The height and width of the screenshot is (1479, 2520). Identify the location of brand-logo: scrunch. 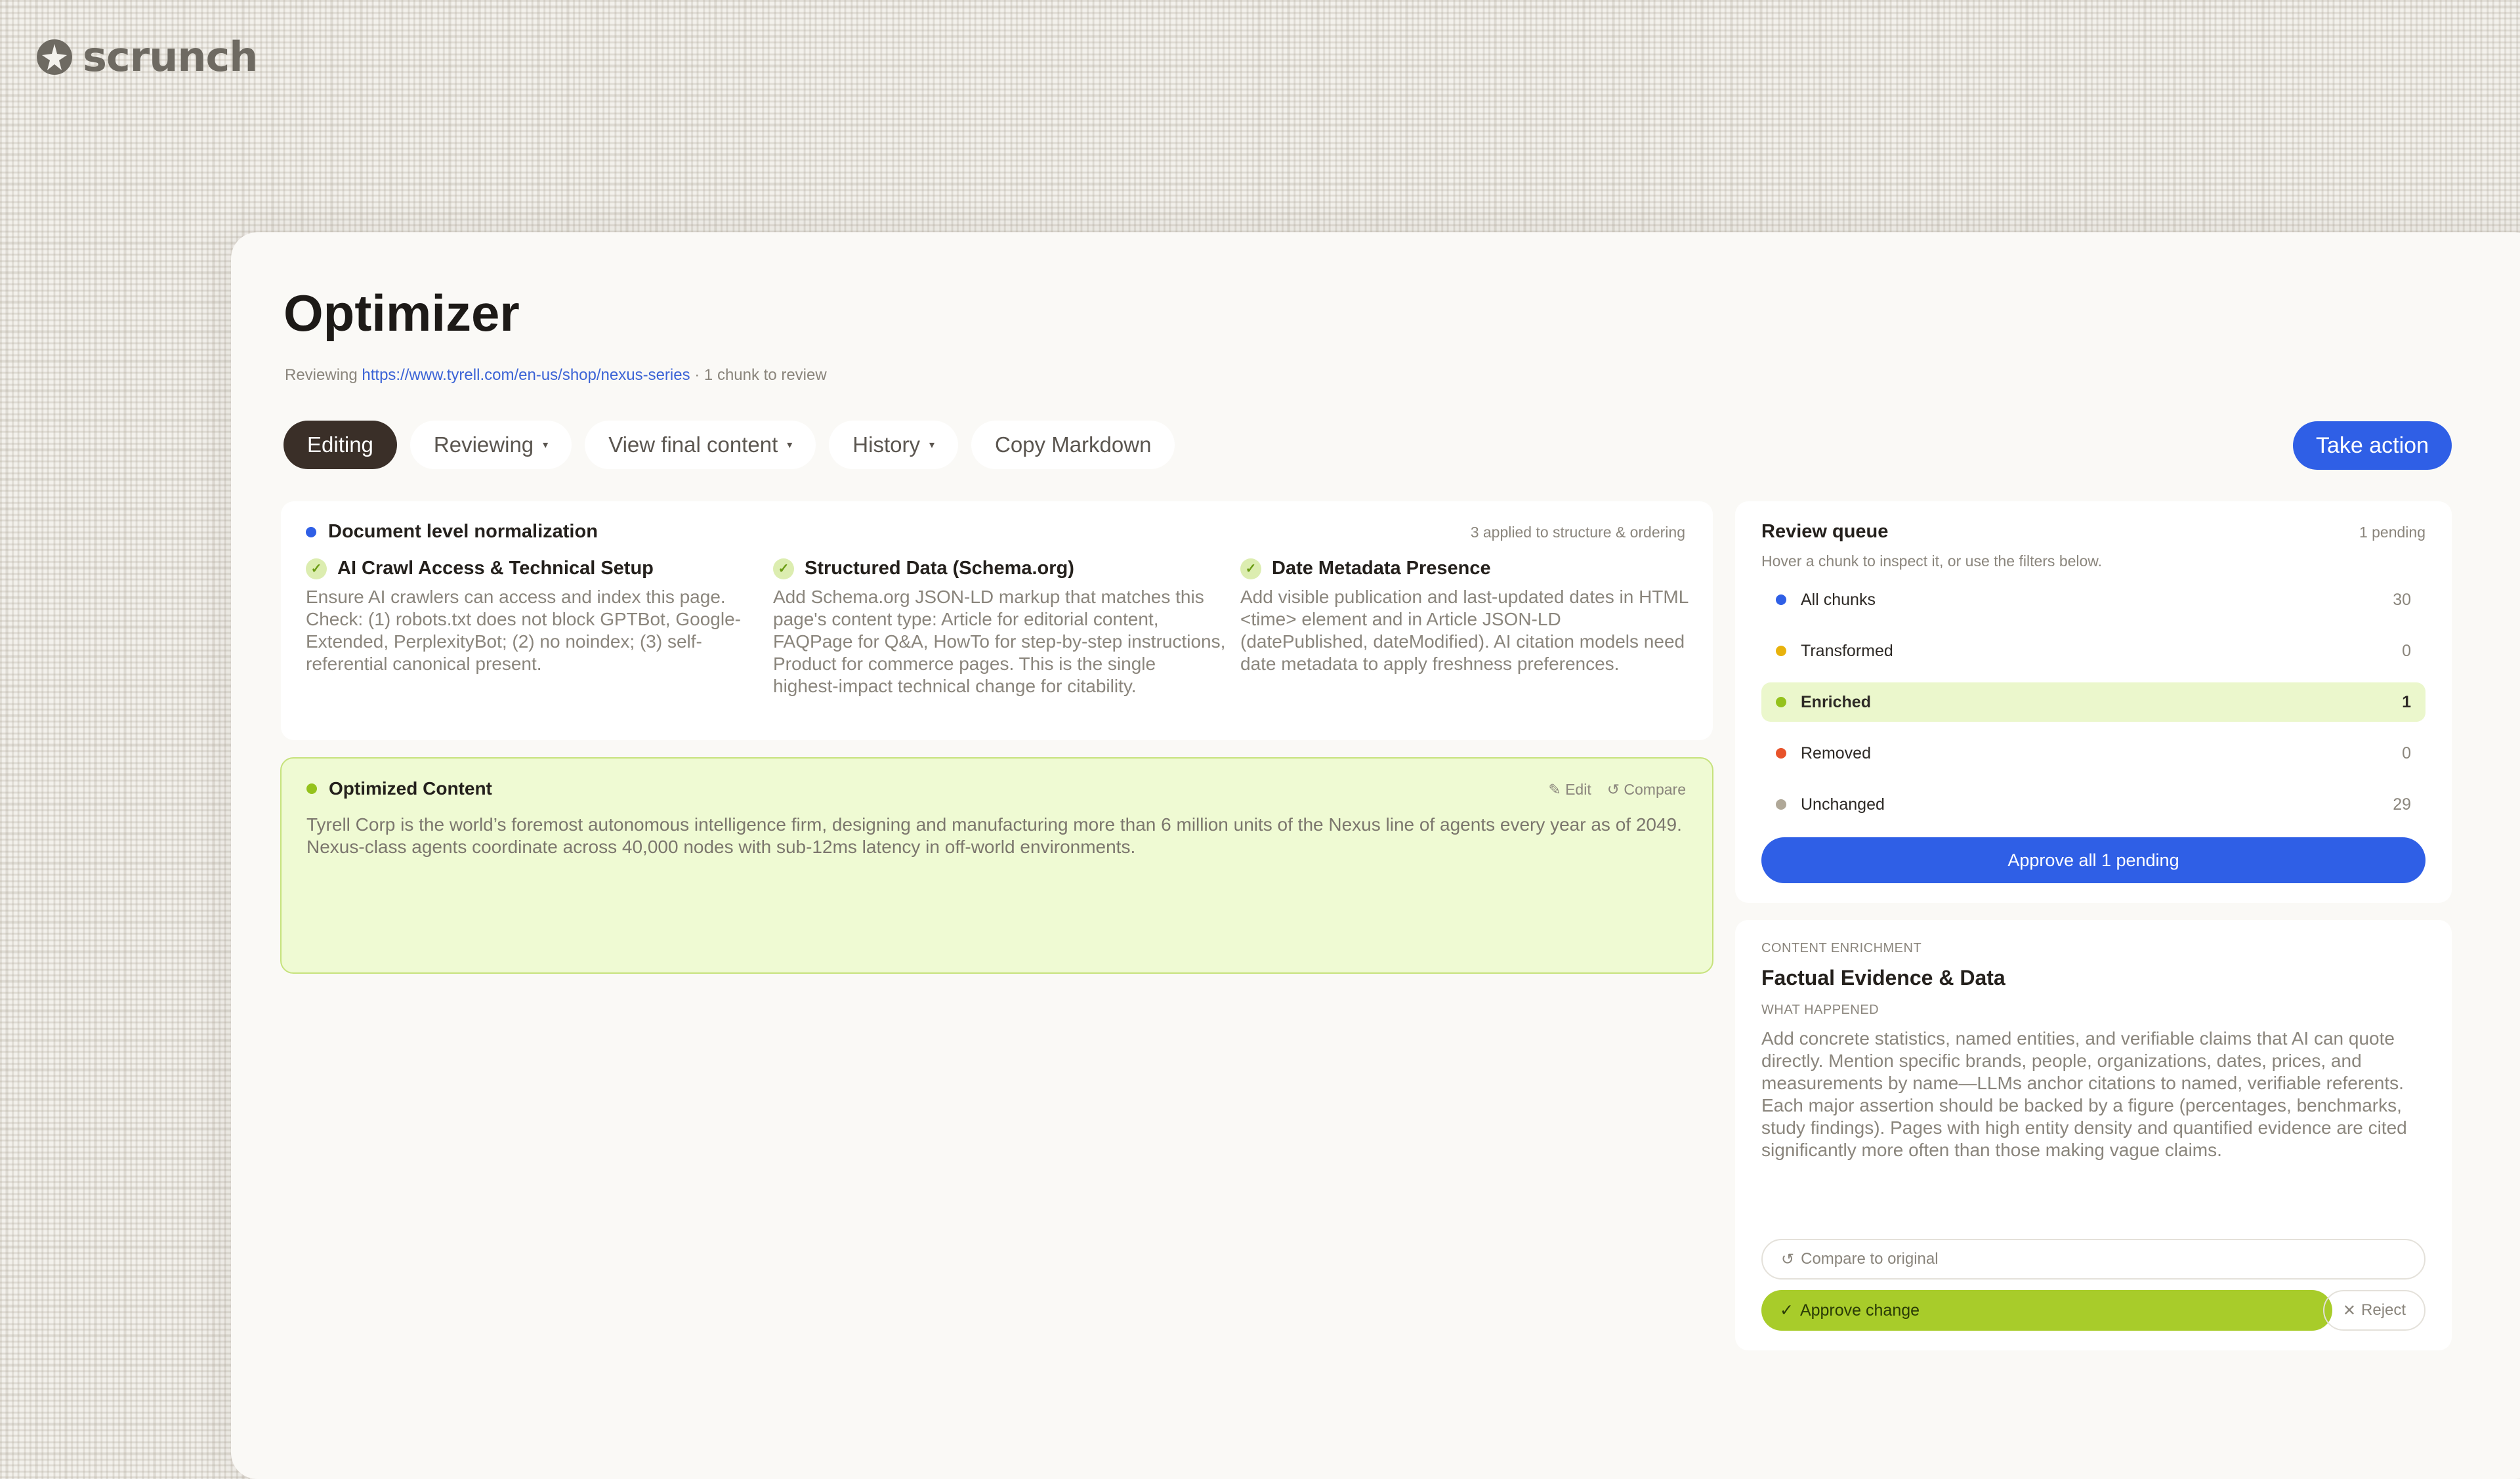
(146, 57).